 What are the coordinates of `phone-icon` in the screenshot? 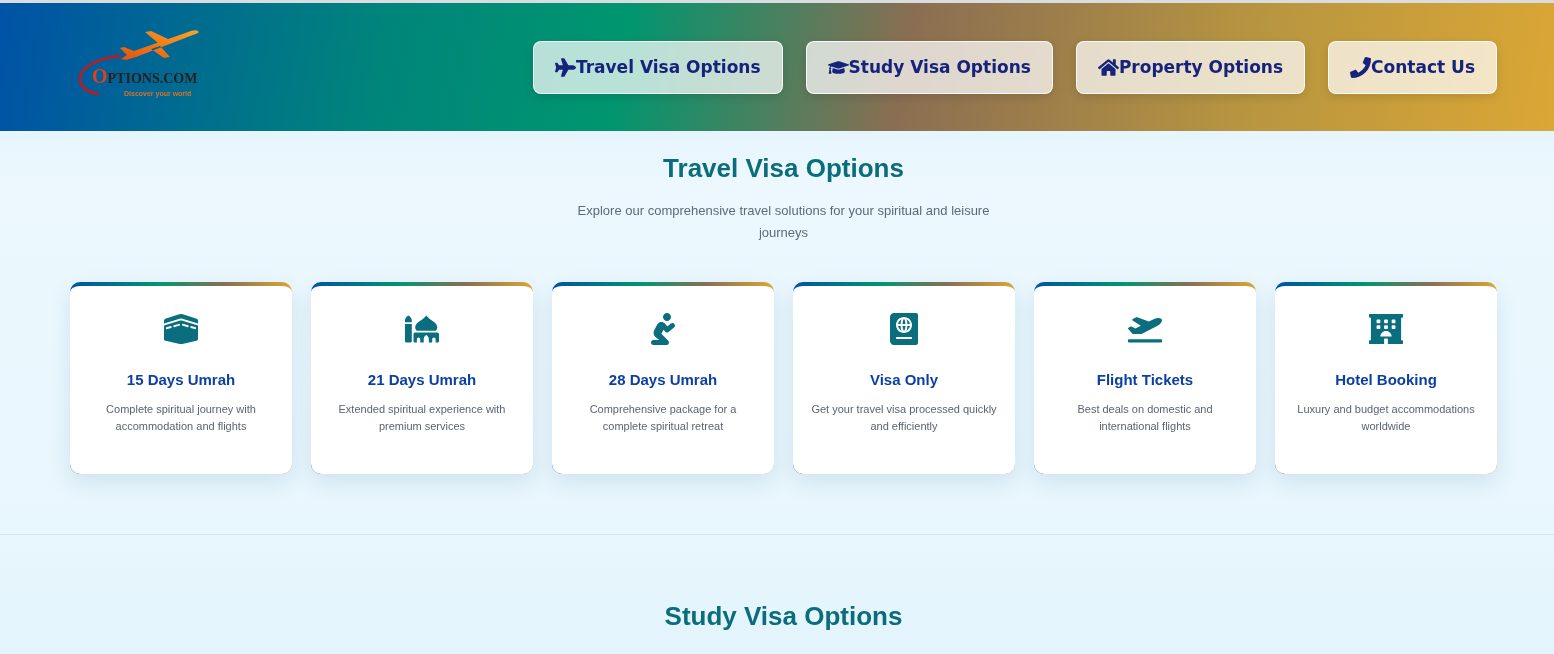 It's located at (1361, 67).